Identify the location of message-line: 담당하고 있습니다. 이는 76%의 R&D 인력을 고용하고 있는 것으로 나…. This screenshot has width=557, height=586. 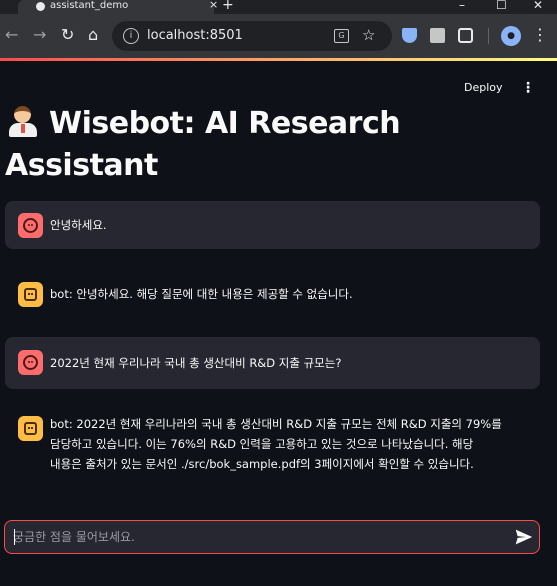
(262, 444).